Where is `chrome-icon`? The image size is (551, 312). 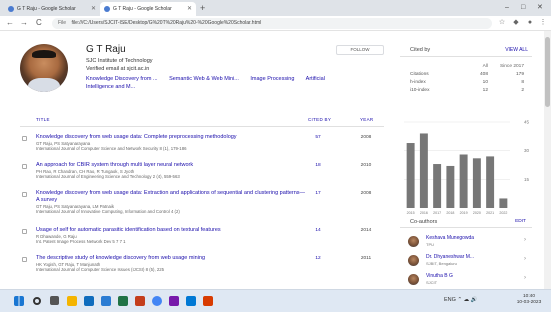 chrome-icon is located at coordinates (157, 301).